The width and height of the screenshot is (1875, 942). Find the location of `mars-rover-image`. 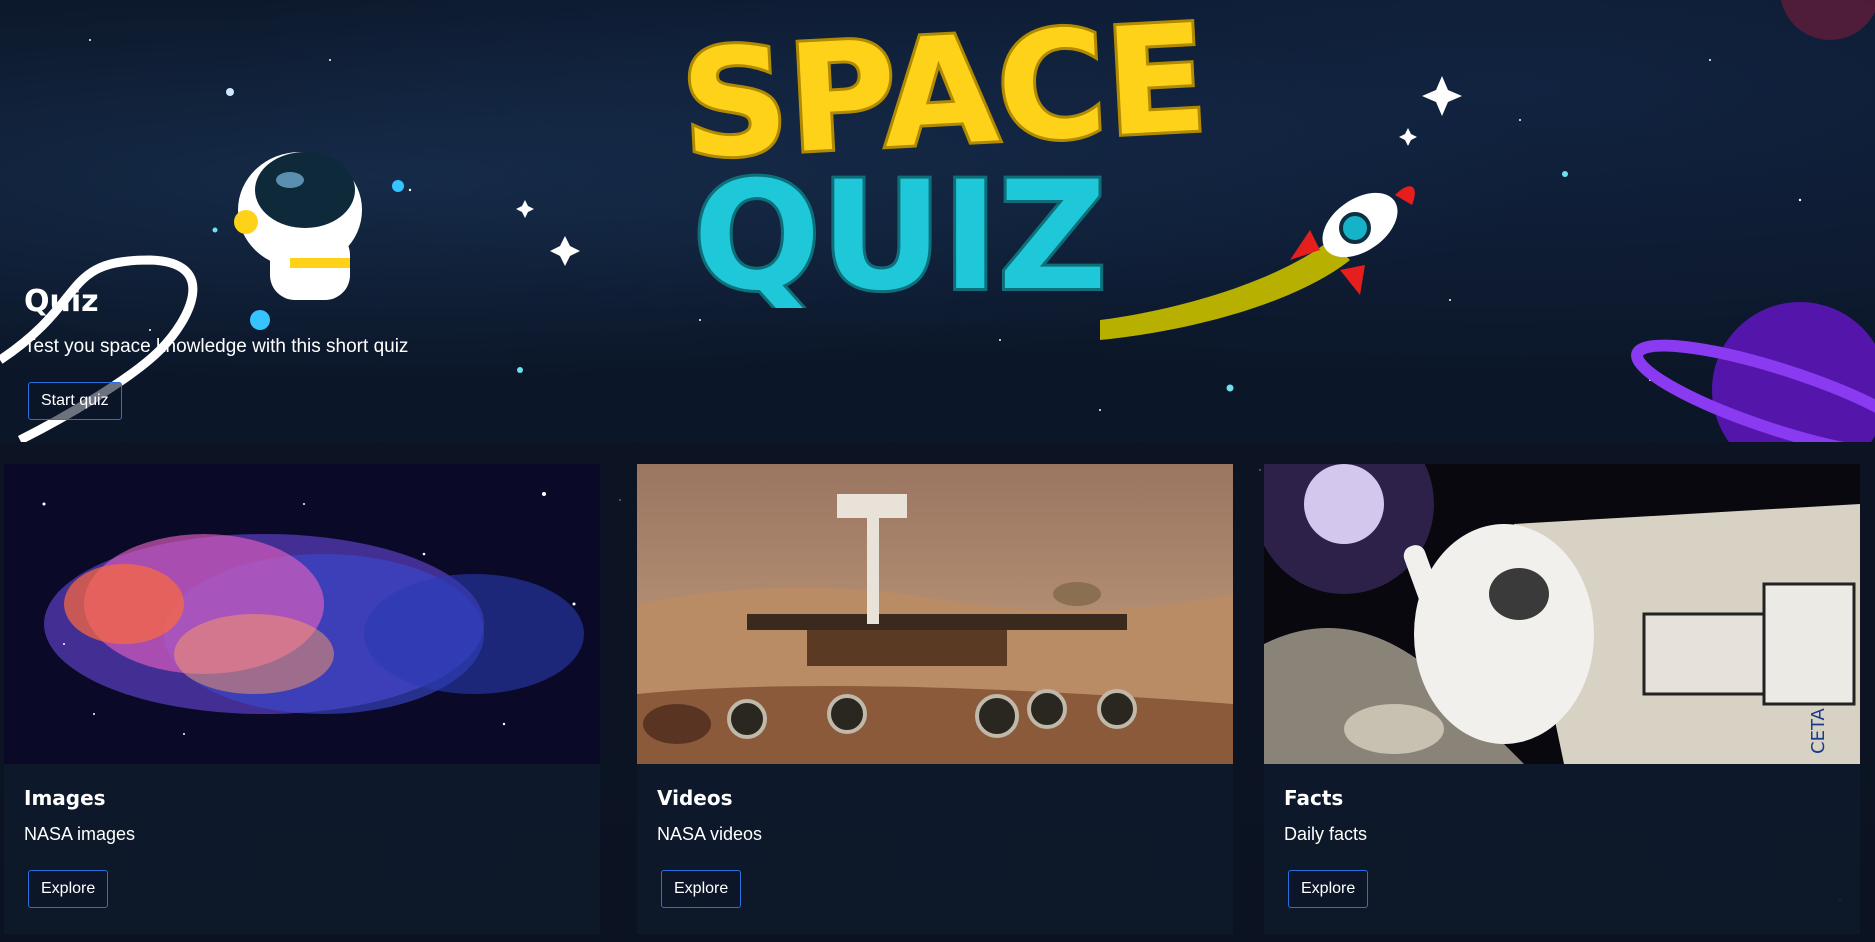

mars-rover-image is located at coordinates (935, 614).